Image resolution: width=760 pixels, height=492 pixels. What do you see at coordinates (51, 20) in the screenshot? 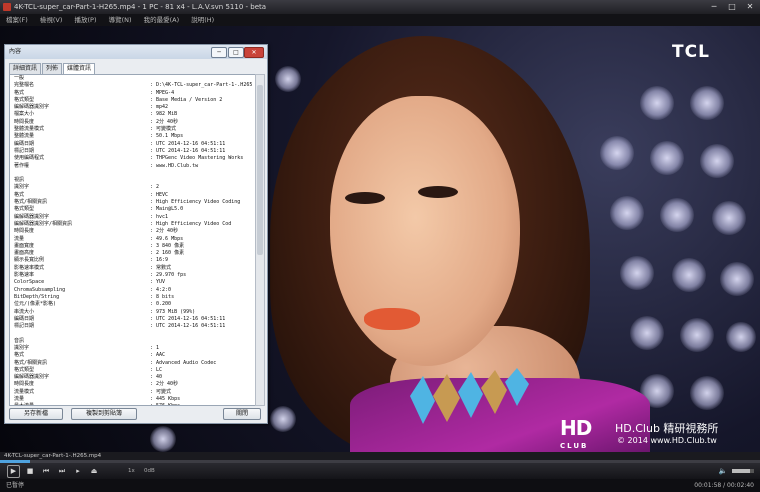
I see `menu-view: 檢視(V)` at bounding box center [51, 20].